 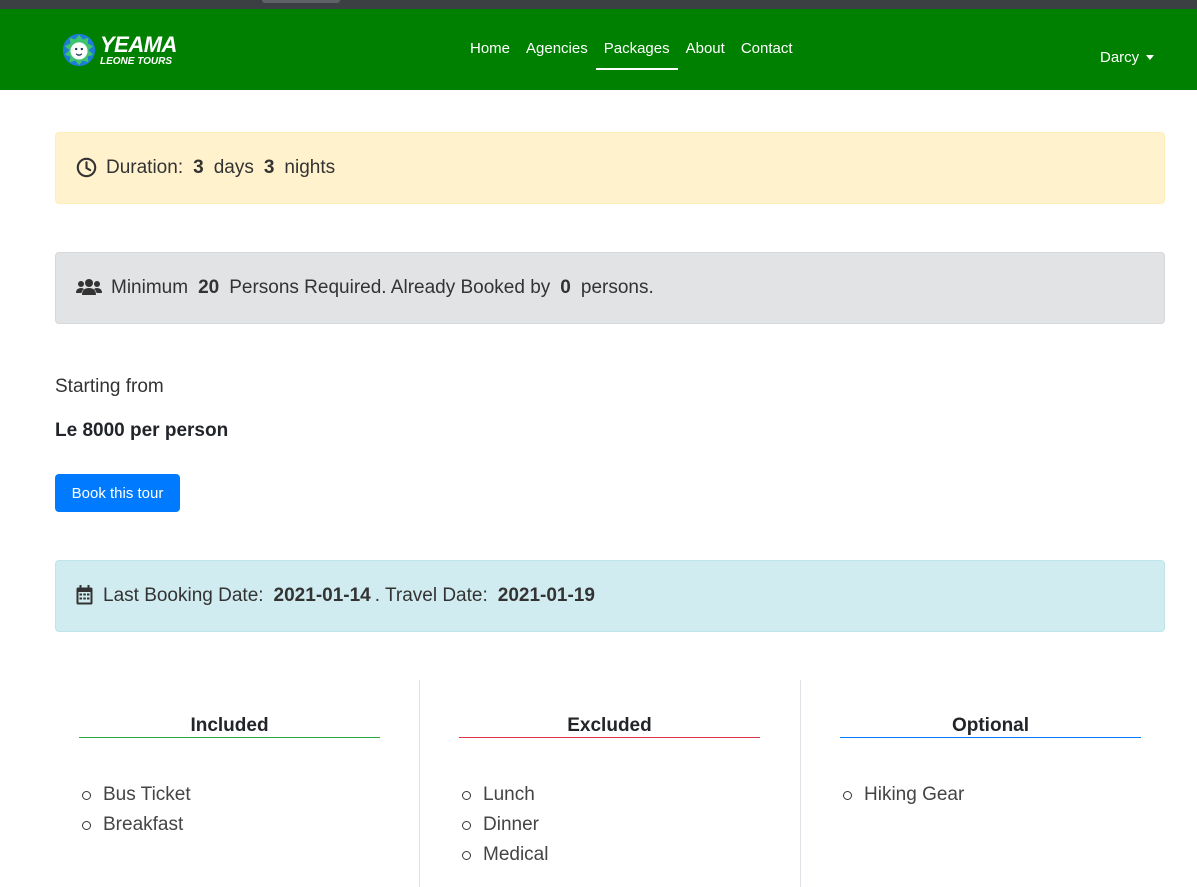 I want to click on persons-suffix: persons., so click(x=617, y=287).